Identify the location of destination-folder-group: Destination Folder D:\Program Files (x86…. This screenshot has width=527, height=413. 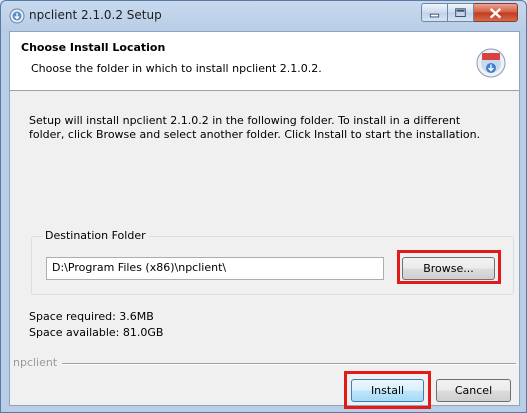
(272, 262).